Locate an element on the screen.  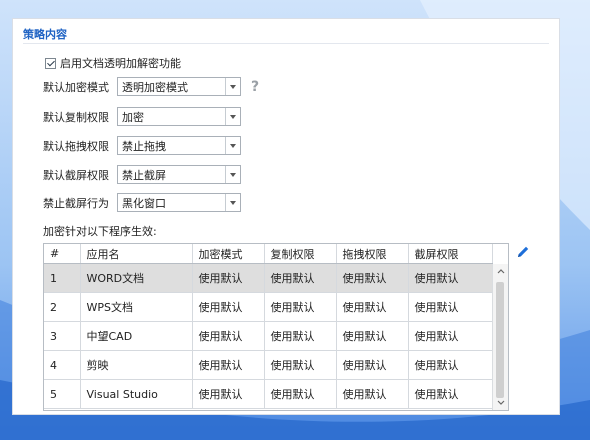
default-drag-permission-select: 禁止拖拽 is located at coordinates (179, 145).